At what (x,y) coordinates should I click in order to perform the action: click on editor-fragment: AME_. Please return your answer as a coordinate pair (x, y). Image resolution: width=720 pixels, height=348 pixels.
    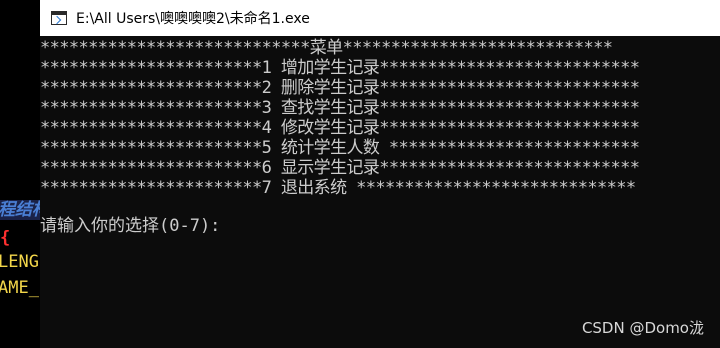
    Looking at the image, I should click on (19, 288).